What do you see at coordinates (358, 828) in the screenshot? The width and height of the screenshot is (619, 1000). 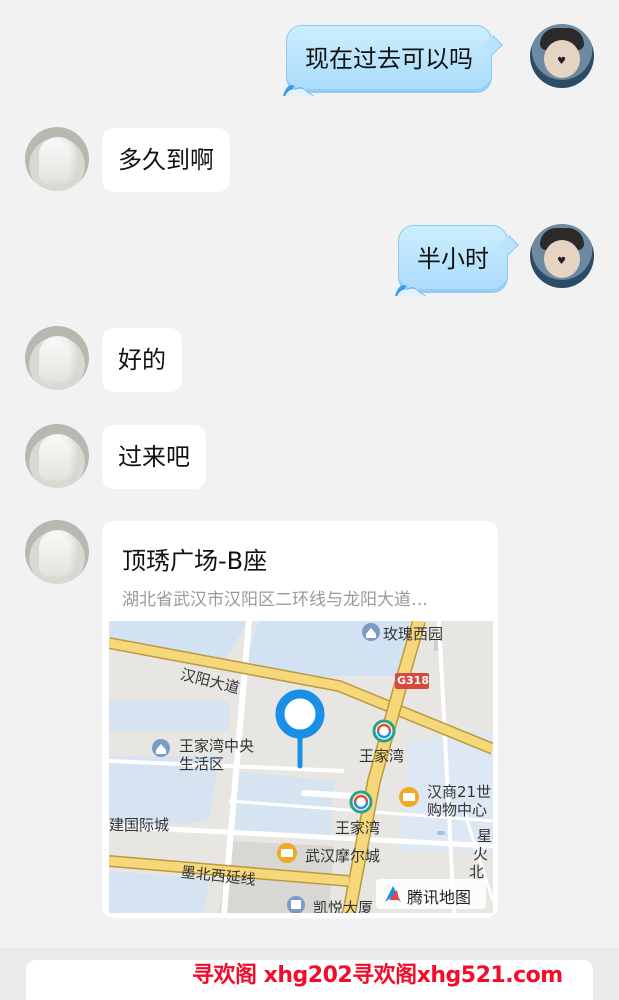 I see `map-label-station-2: 王家湾` at bounding box center [358, 828].